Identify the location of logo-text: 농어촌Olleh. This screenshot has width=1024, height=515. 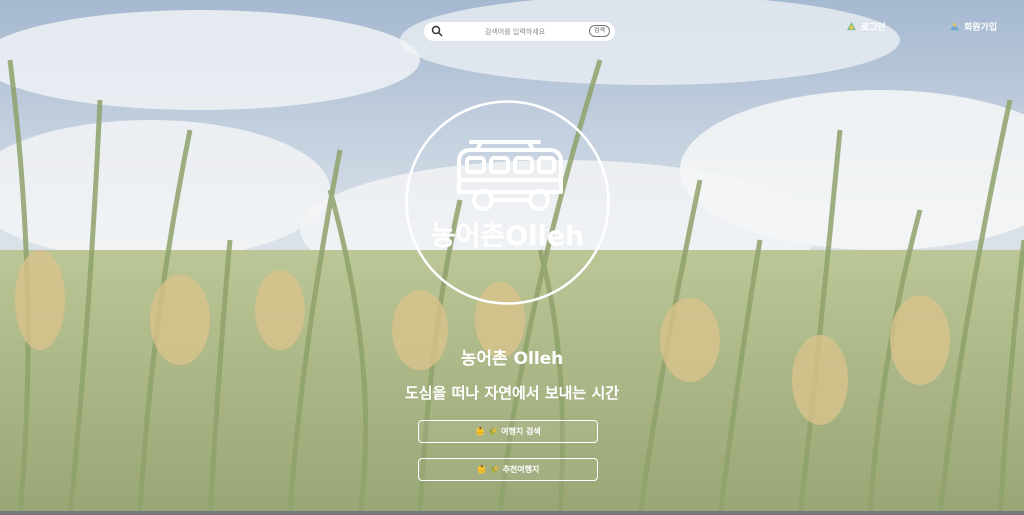
(507, 236).